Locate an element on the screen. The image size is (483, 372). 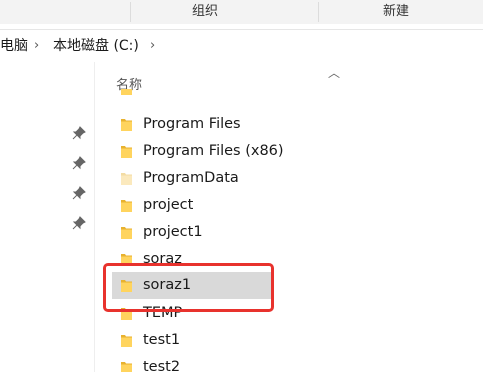
list-item-label: ProgramData is located at coordinates (191, 178).